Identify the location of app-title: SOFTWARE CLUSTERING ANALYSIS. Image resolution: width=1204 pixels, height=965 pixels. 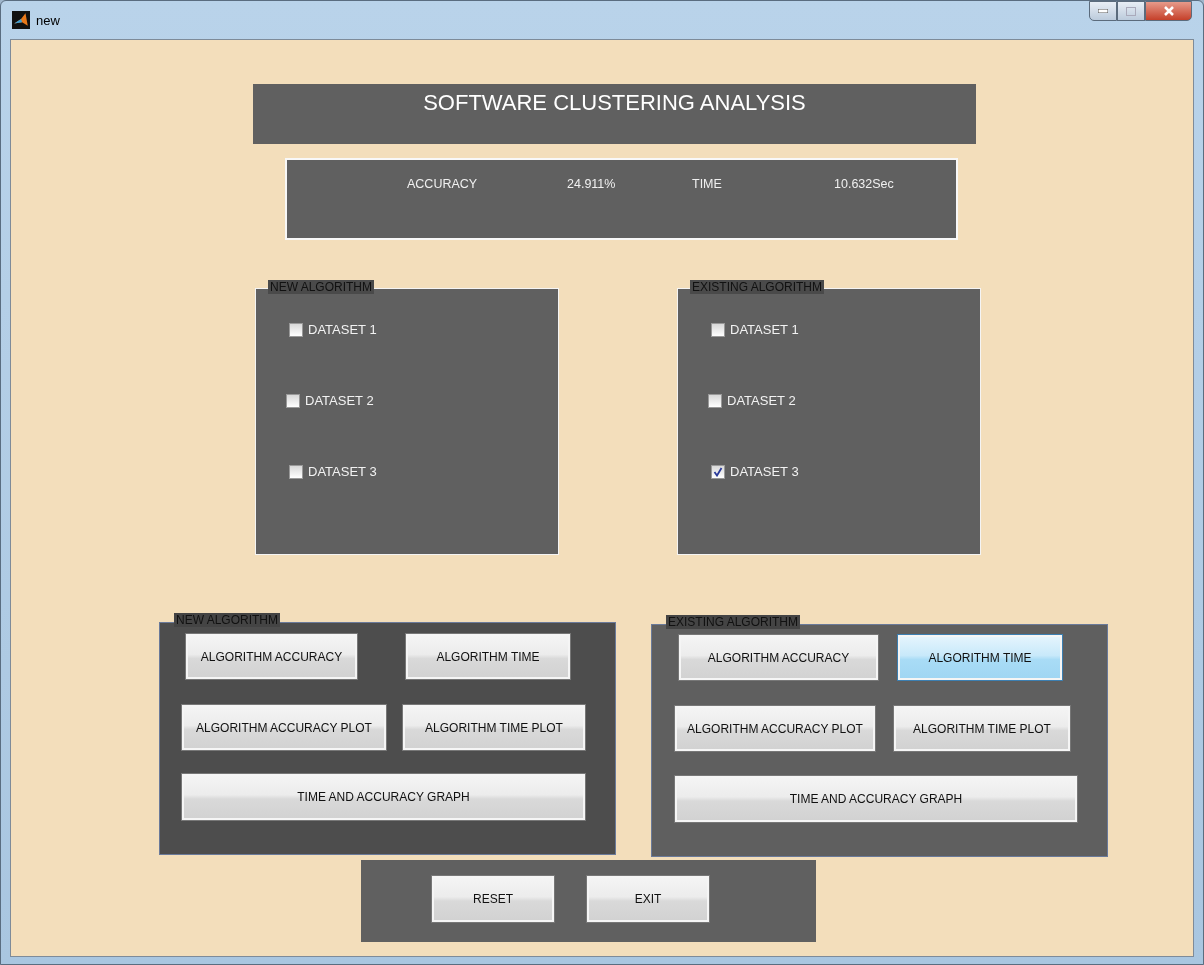
(614, 103).